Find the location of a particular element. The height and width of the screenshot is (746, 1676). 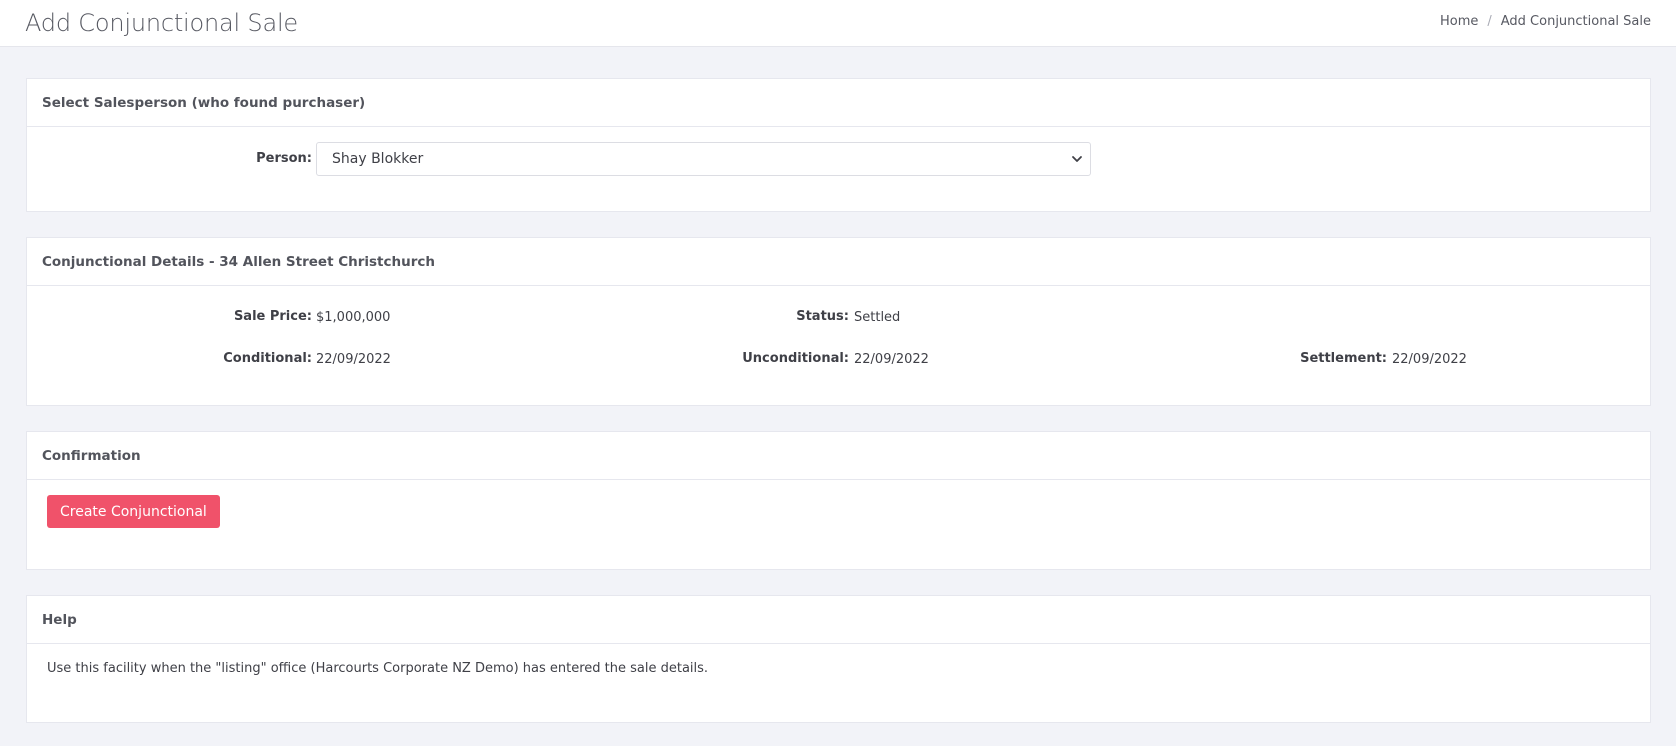

person-label: Person: is located at coordinates (284, 158).